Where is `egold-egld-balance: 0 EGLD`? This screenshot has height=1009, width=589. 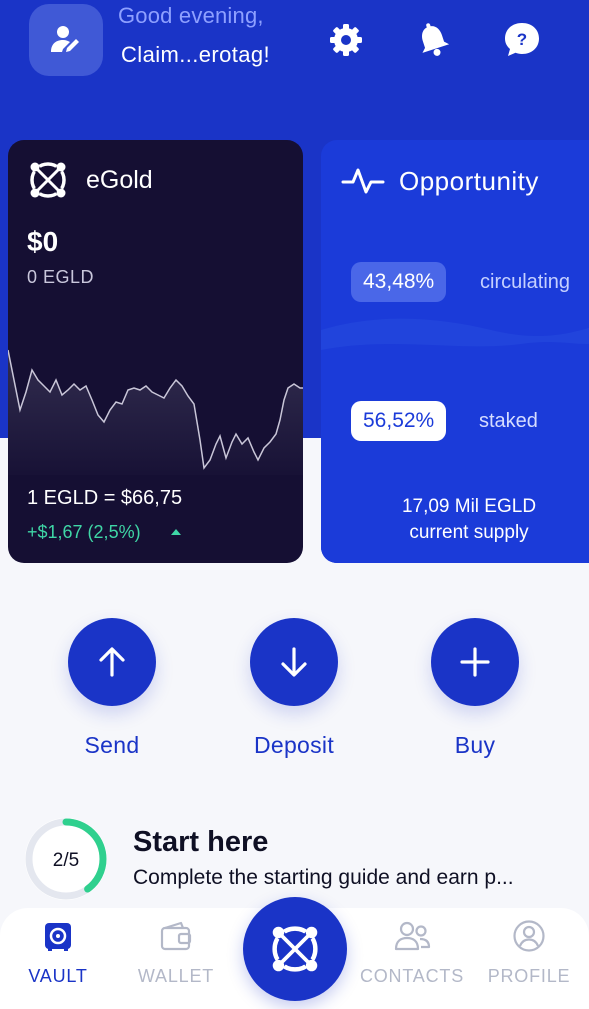 egold-egld-balance: 0 EGLD is located at coordinates (61, 277).